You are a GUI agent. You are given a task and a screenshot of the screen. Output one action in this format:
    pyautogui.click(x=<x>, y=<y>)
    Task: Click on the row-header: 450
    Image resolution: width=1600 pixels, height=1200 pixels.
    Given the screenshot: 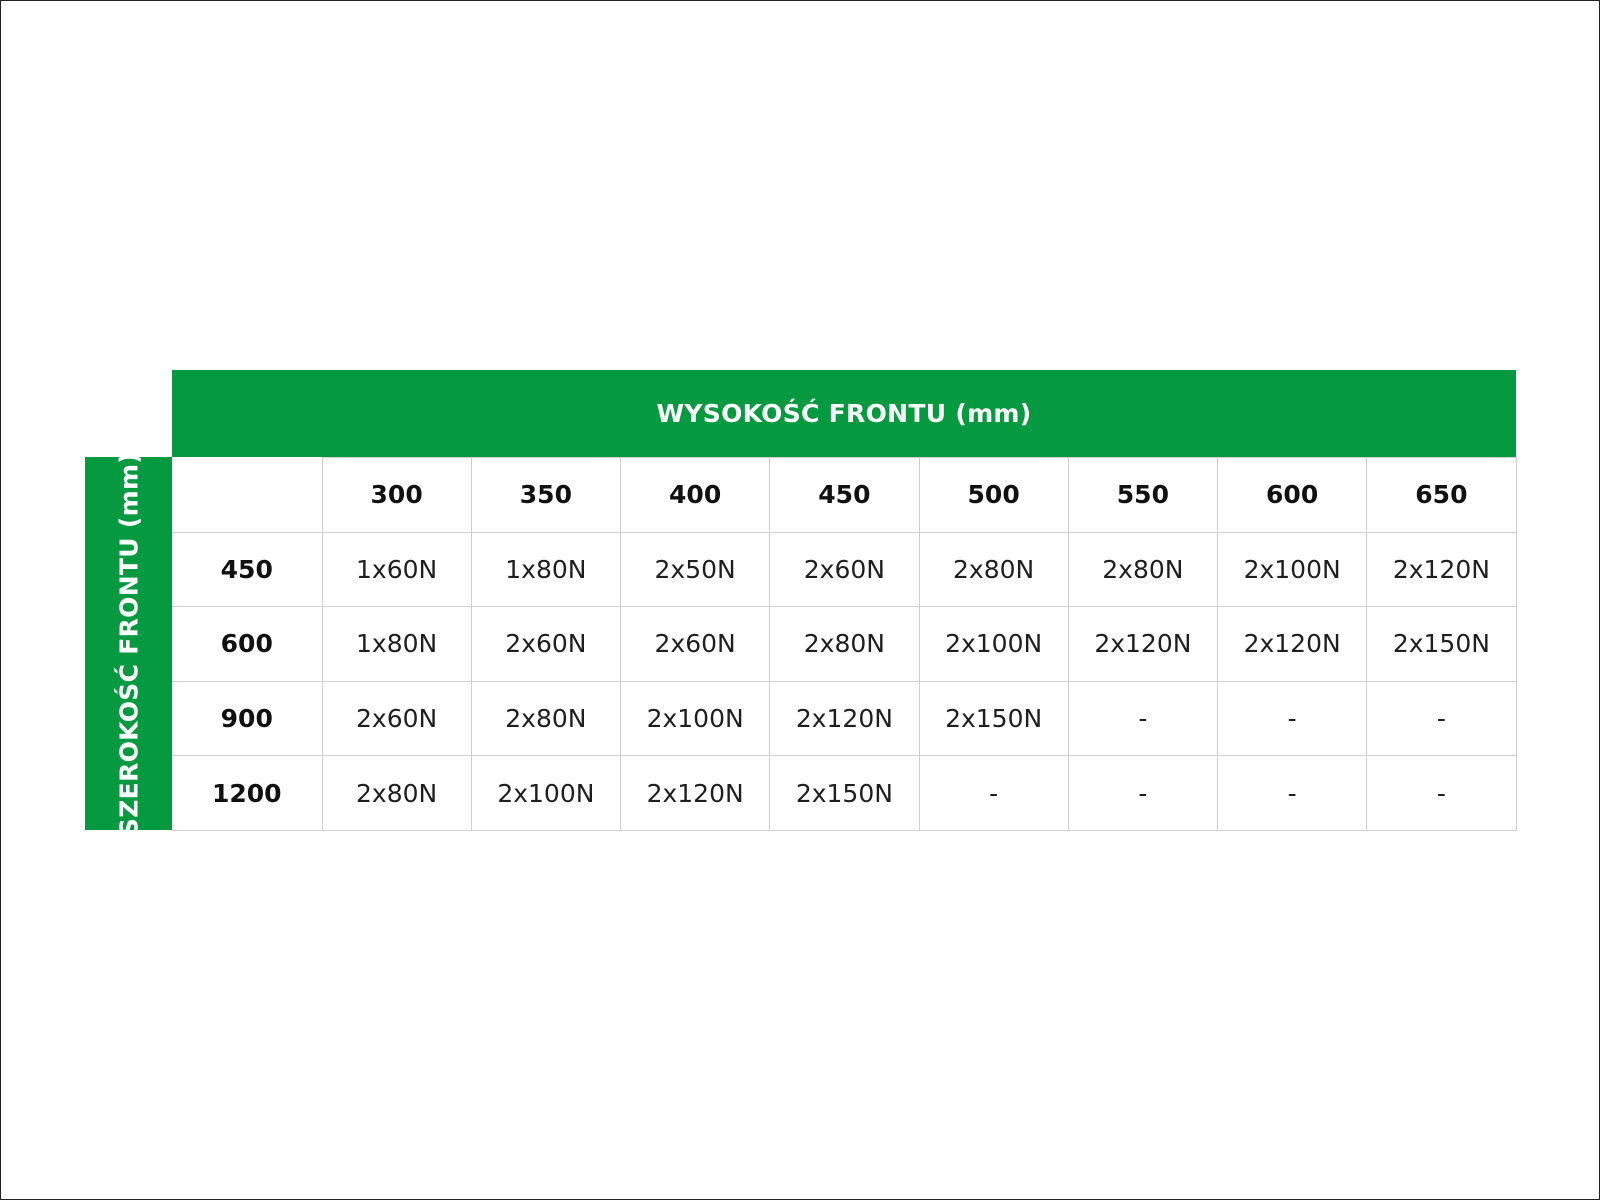 What is the action you would take?
    pyautogui.click(x=247, y=569)
    